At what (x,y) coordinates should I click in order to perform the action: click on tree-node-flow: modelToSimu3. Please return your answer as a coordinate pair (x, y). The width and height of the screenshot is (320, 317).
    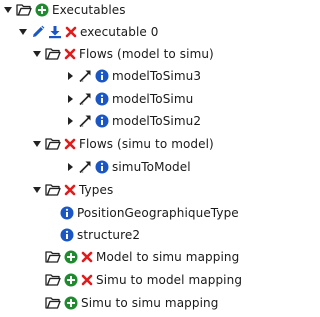
    Looking at the image, I should click on (132, 76).